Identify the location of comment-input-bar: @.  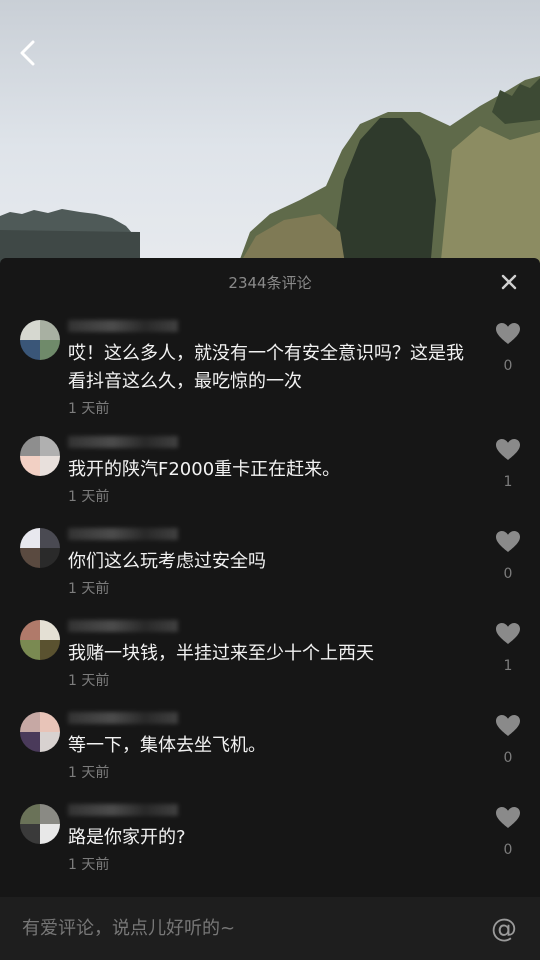
(270, 928).